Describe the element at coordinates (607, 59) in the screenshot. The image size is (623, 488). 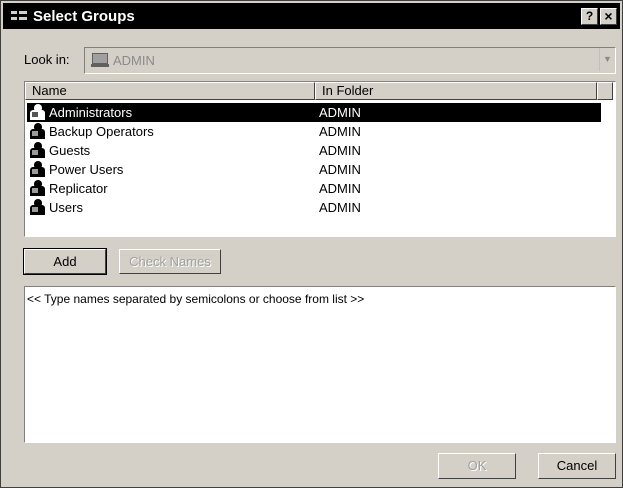
I see `chevron-down-icon: ▼` at that location.